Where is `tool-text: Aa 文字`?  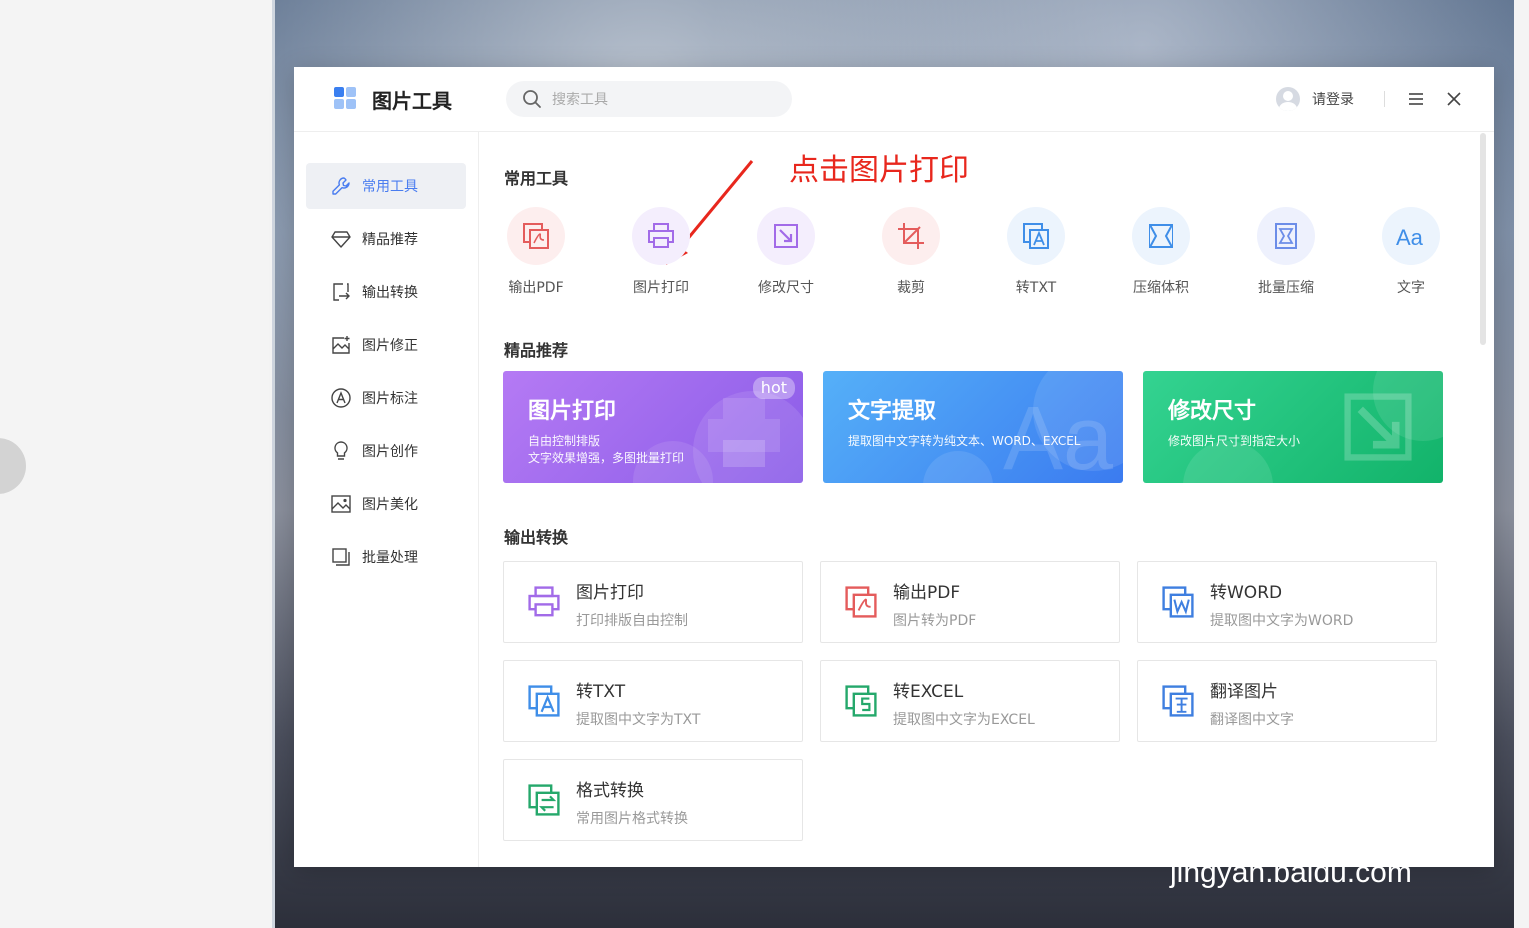
tool-text: Aa 文字 is located at coordinates (1411, 257).